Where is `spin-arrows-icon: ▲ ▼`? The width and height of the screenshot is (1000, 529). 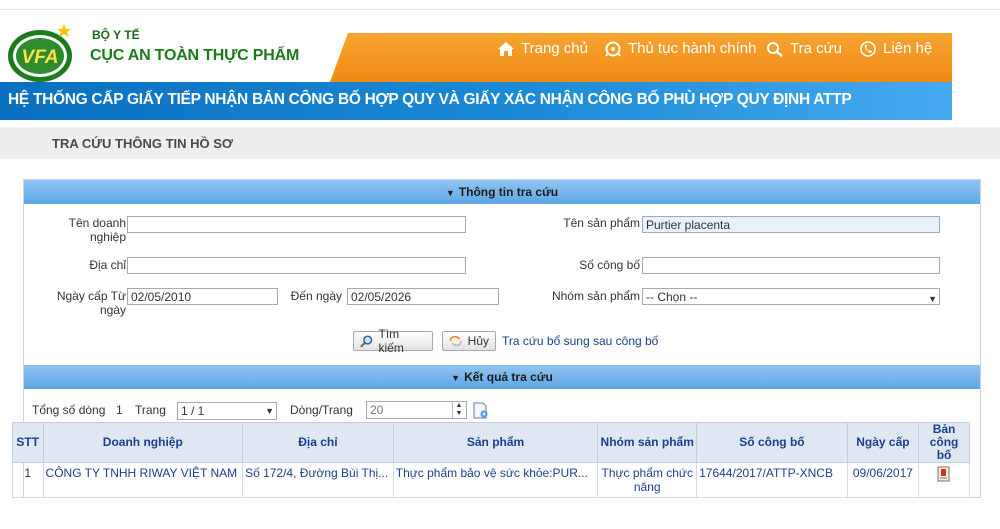 spin-arrows-icon: ▲ ▼ is located at coordinates (458, 410).